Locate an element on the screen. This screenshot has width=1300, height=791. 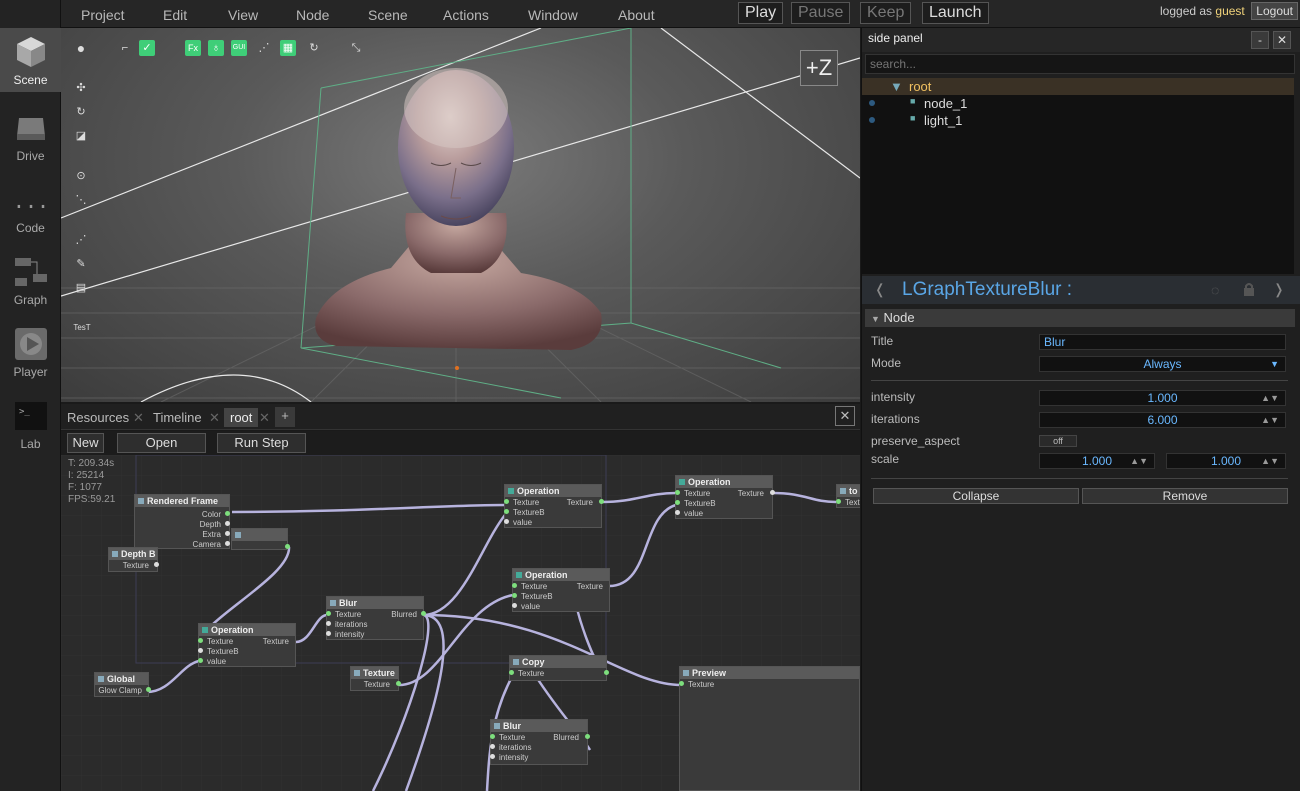
menu-window: Window is located at coordinates (553, 15).